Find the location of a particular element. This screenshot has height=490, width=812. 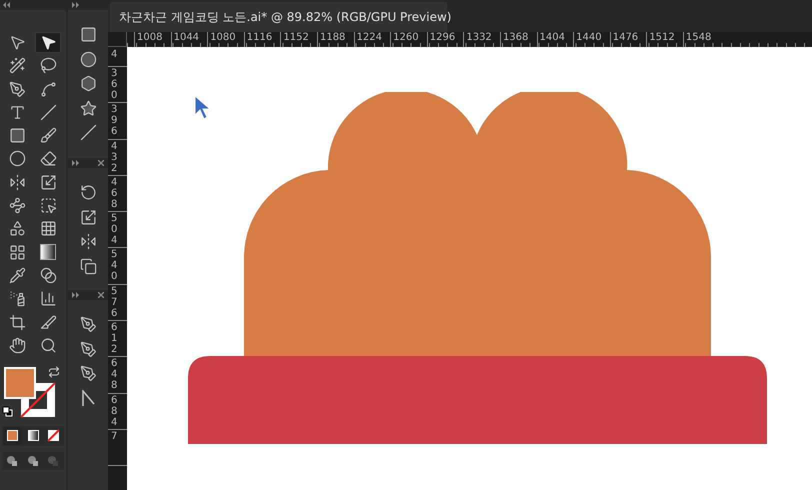

ruler-label: 1440 is located at coordinates (589, 38).